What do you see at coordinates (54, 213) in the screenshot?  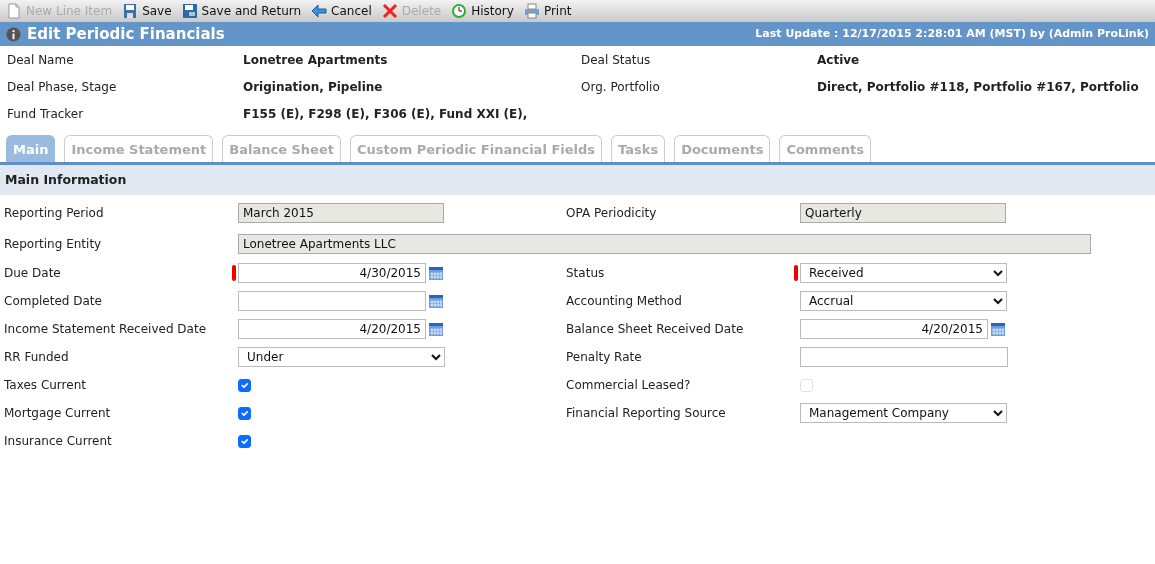 I see `field-label: Reporting Period` at bounding box center [54, 213].